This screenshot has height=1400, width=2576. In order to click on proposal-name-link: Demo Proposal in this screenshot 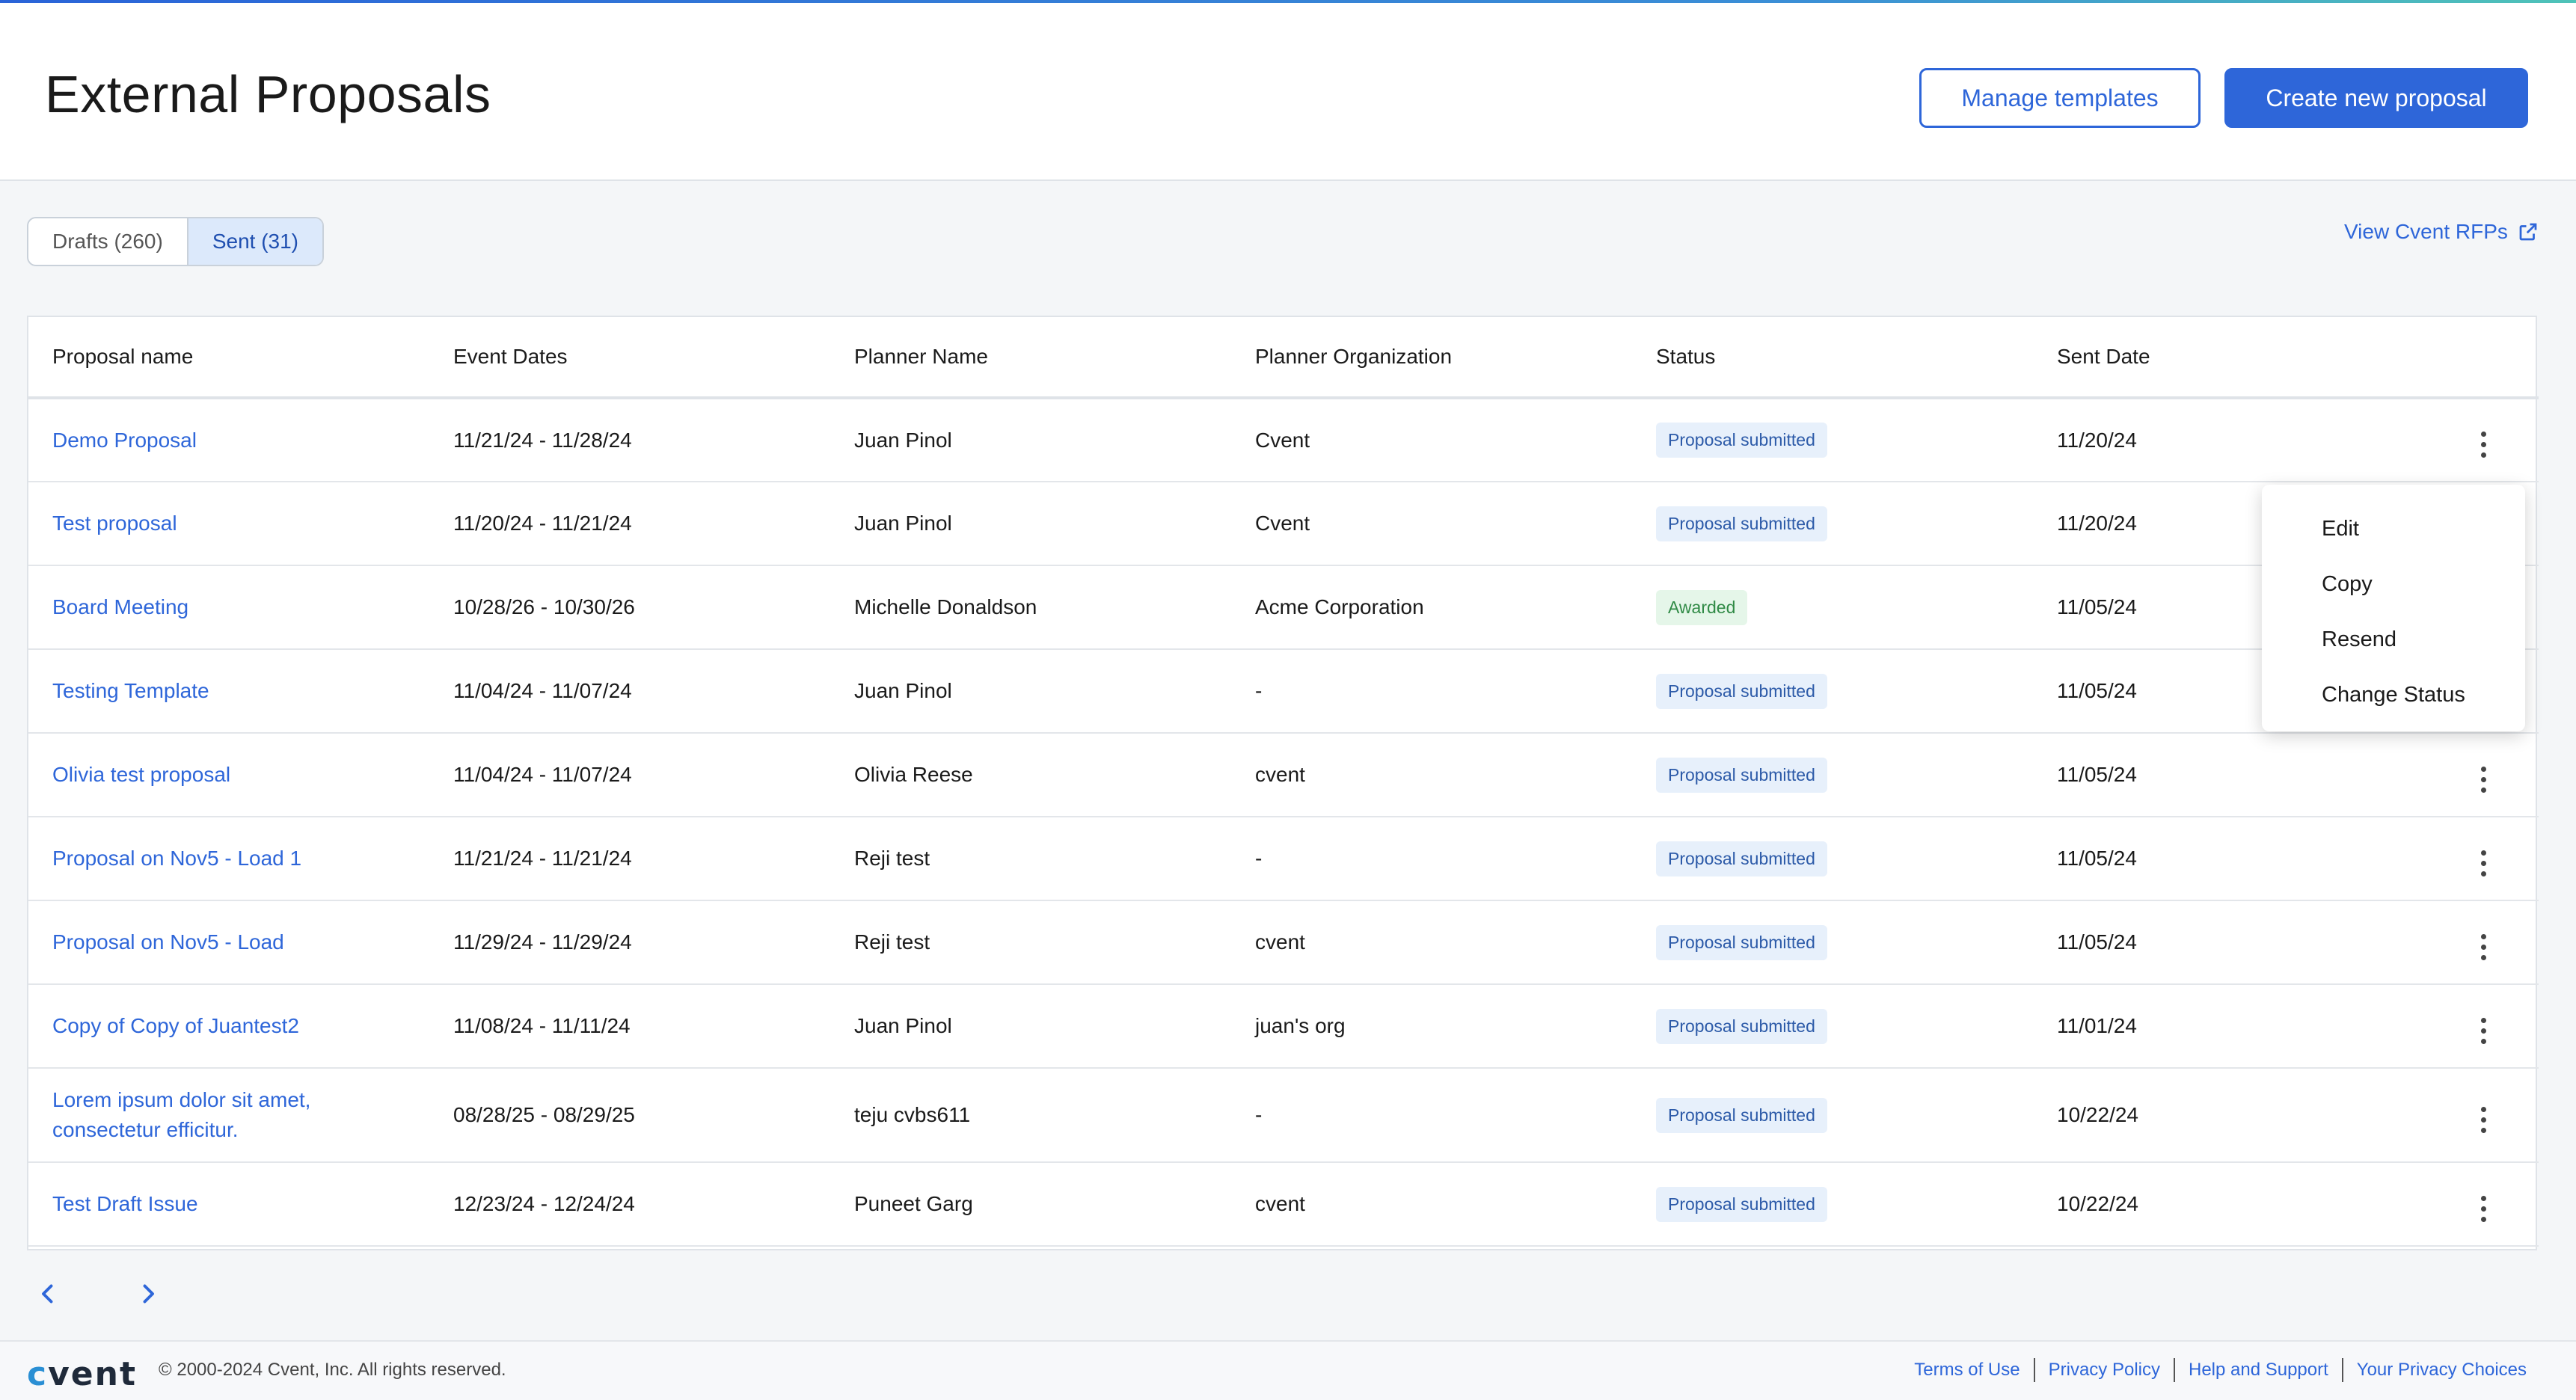, I will do `click(124, 441)`.